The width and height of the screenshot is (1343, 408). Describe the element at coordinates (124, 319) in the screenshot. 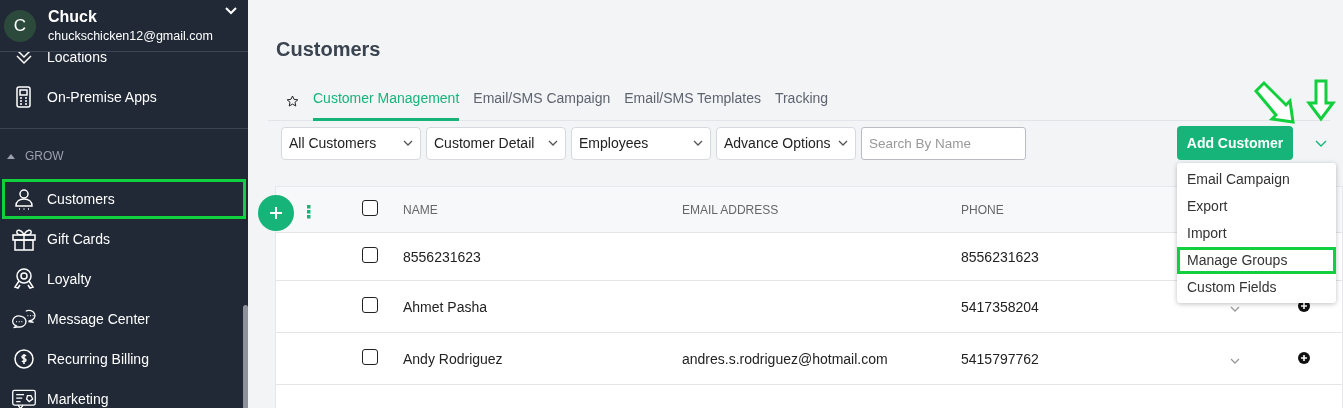

I see `sidebar-item: Message Center` at that location.